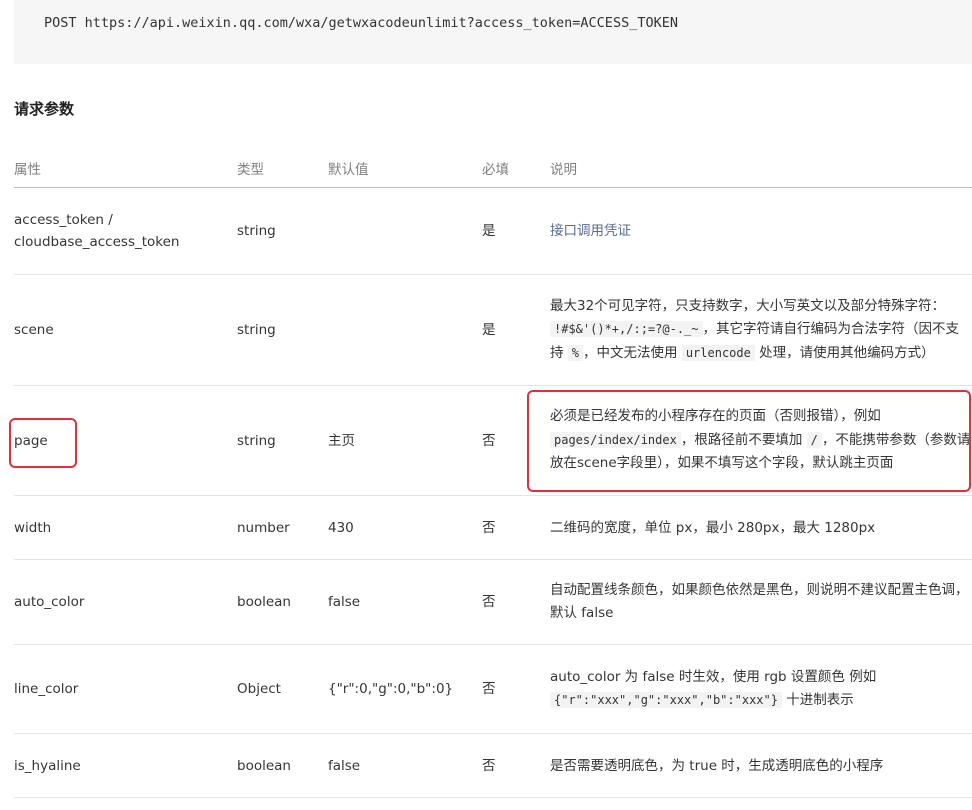 Image resolution: width=972 pixels, height=810 pixels. Describe the element at coordinates (341, 527) in the screenshot. I see `param-default: 430` at that location.